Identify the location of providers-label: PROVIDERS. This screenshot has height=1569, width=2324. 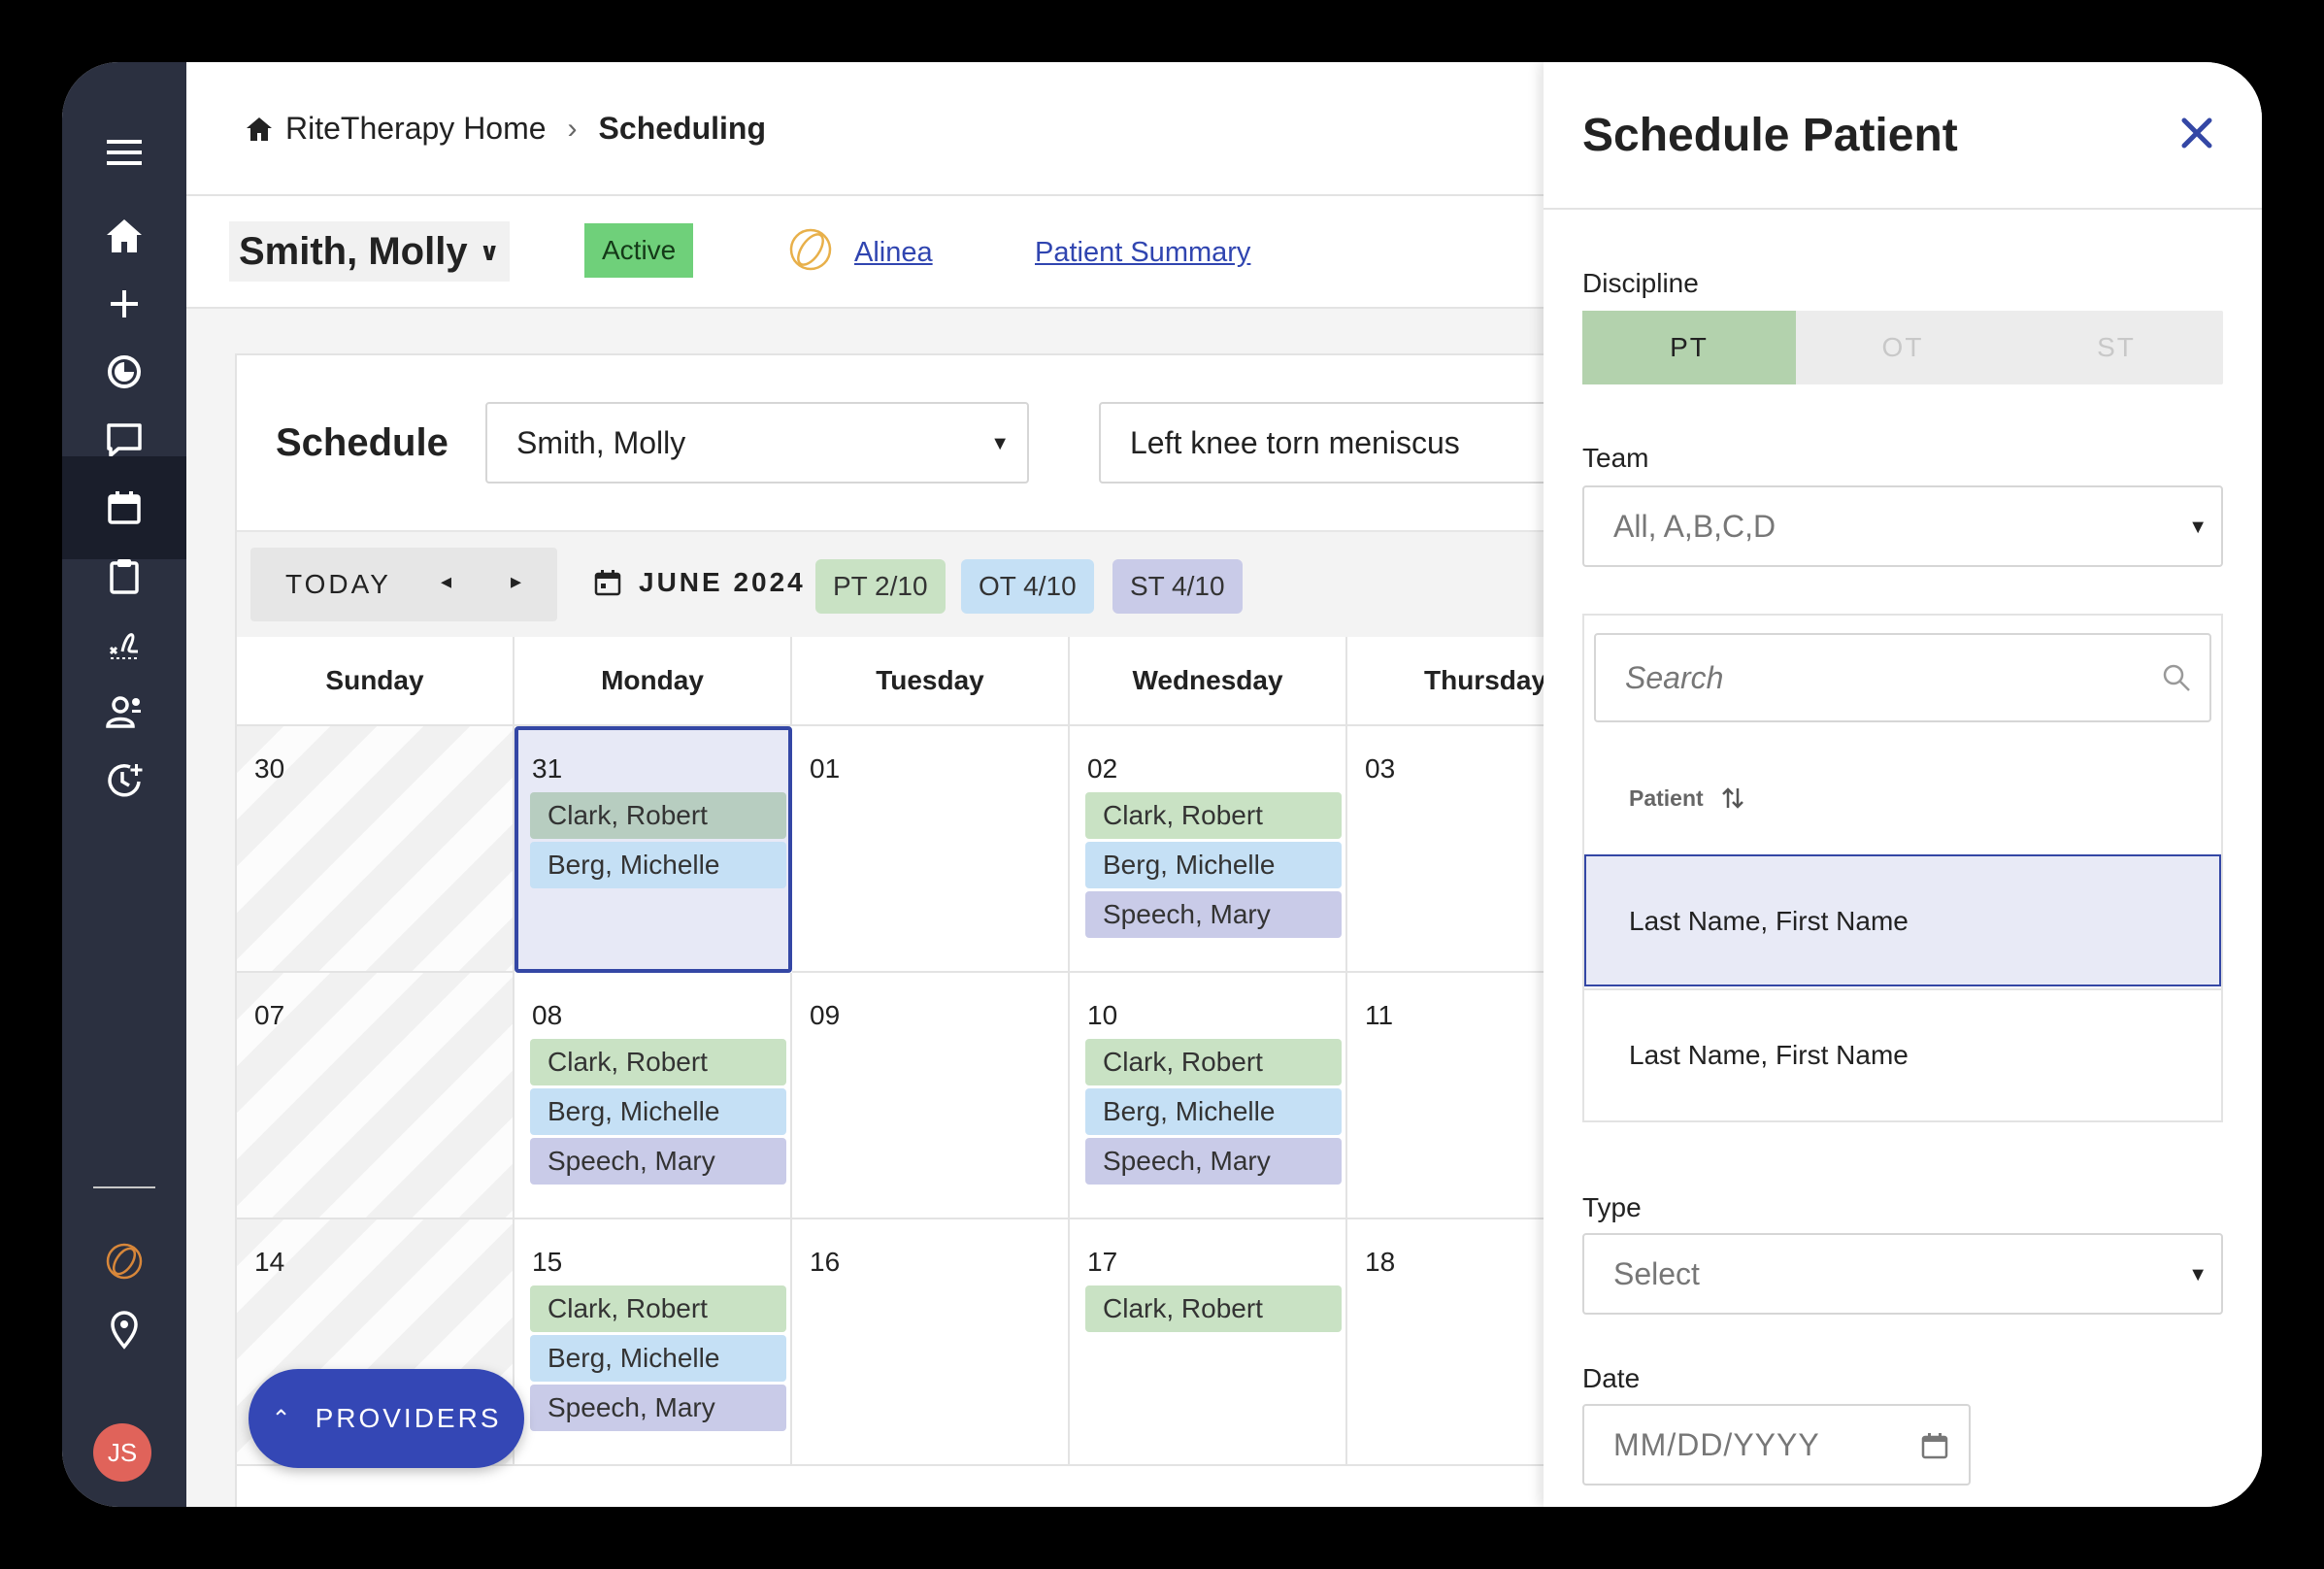
(408, 1418).